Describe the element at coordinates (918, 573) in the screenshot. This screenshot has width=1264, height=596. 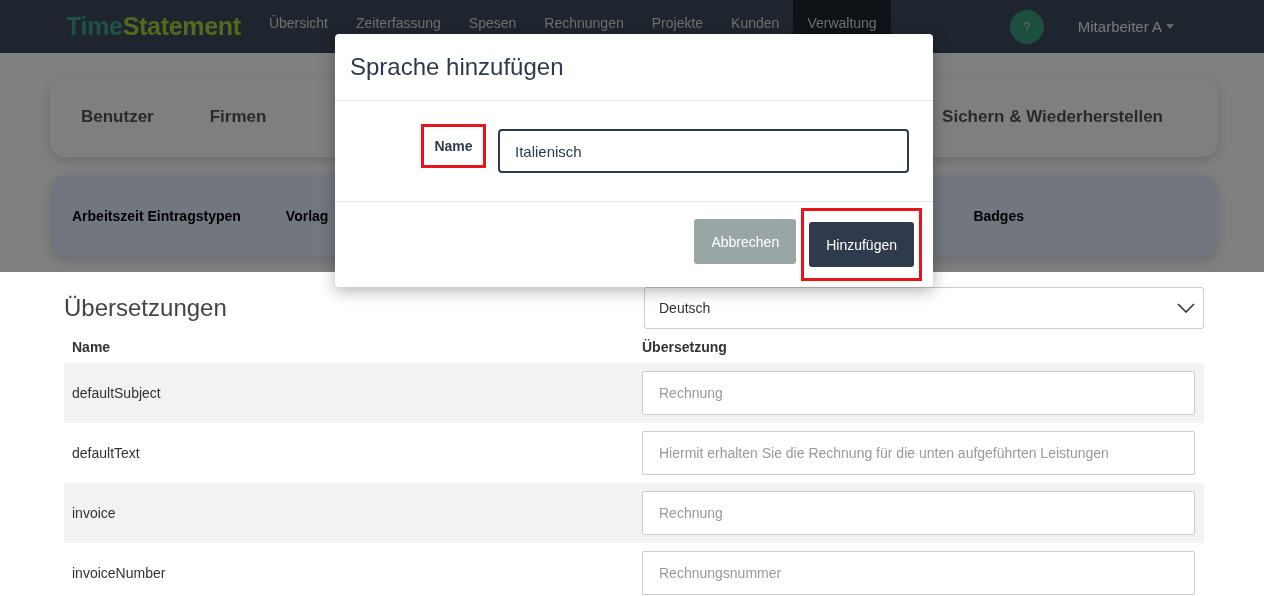
I see `translation-field: Rechnungsnummer` at that location.